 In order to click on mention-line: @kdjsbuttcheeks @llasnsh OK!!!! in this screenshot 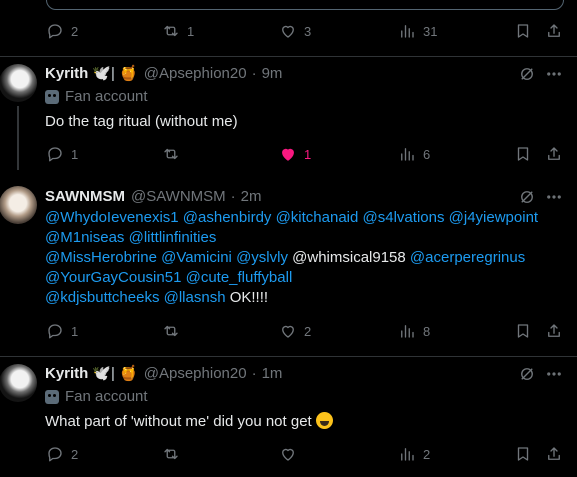, I will do `click(305, 298)`.